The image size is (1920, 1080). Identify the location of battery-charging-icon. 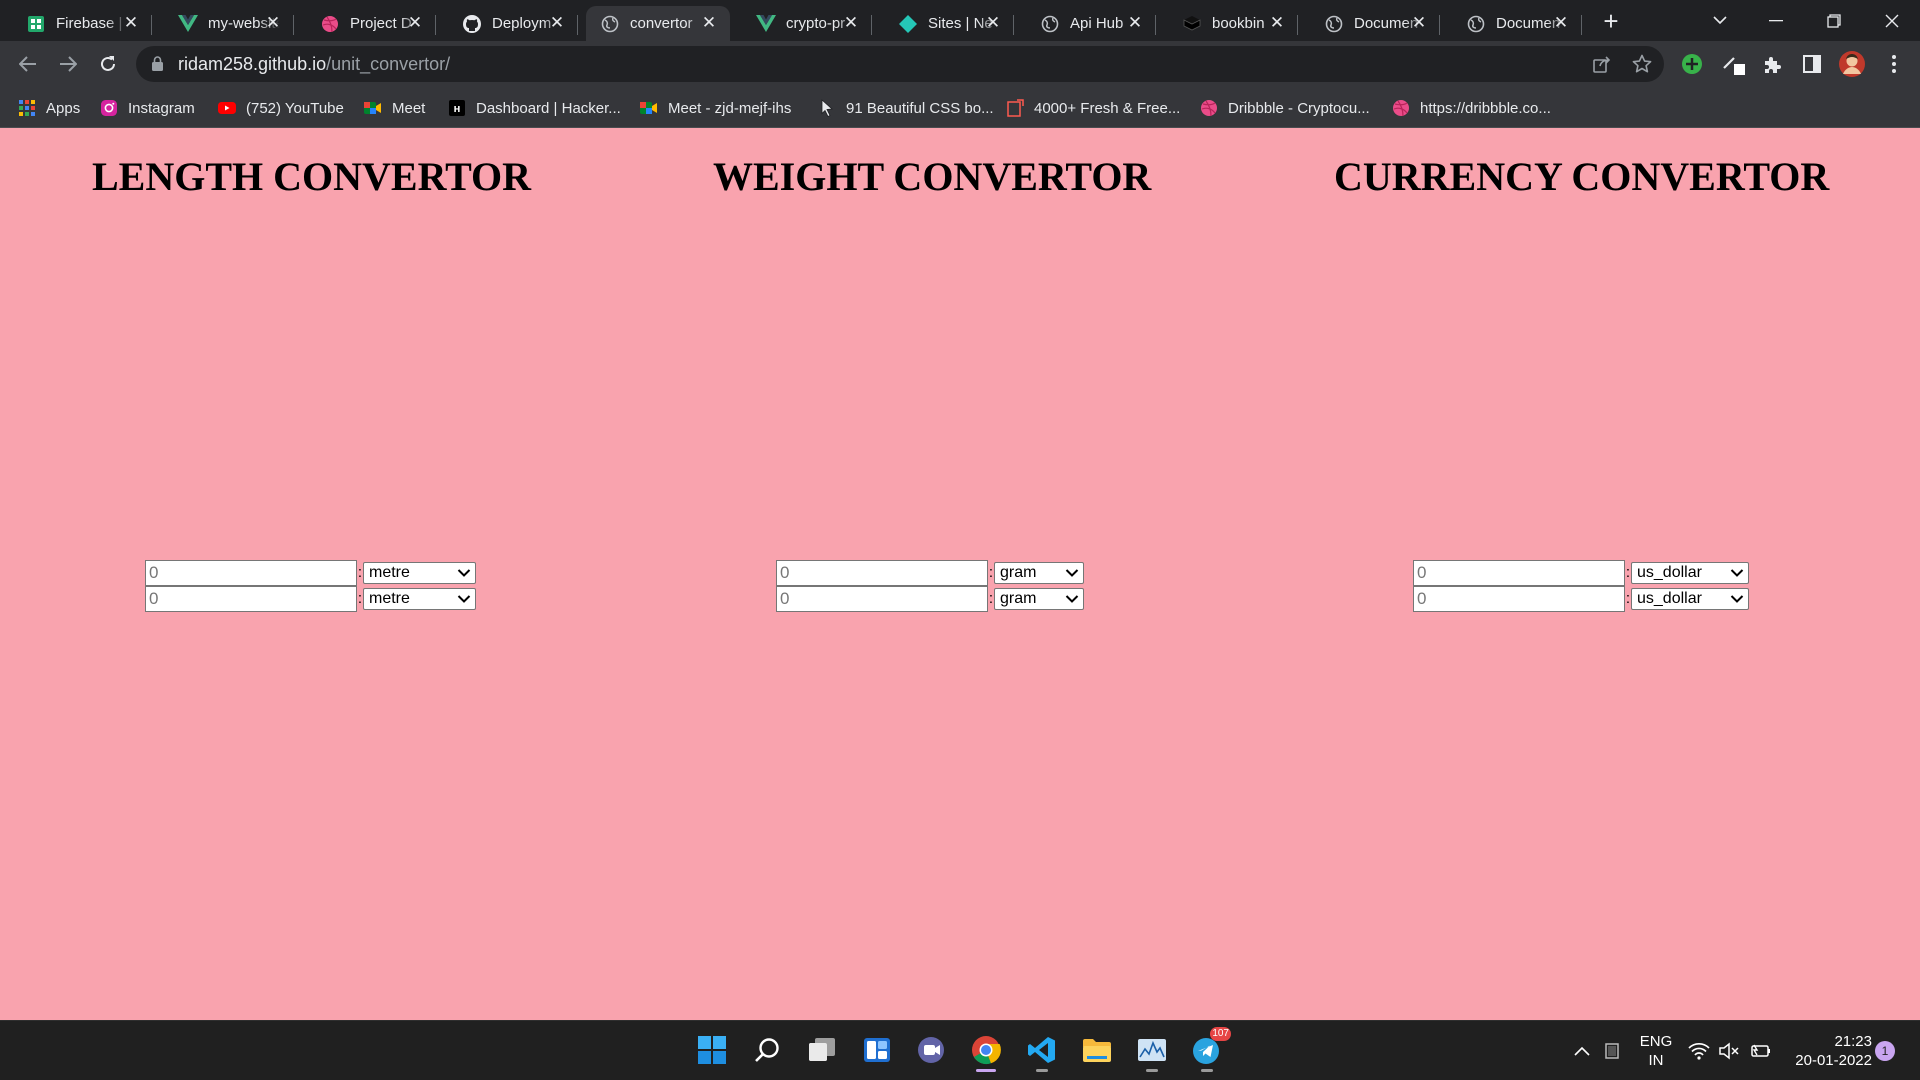
(1761, 1050).